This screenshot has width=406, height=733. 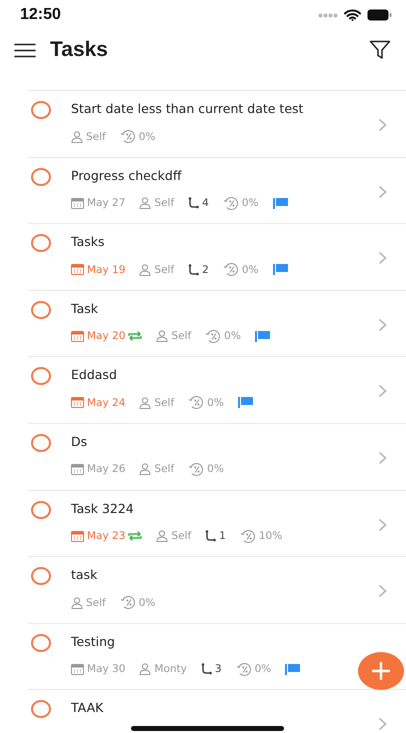 What do you see at coordinates (93, 642) in the screenshot?
I see `task-title: Testing` at bounding box center [93, 642].